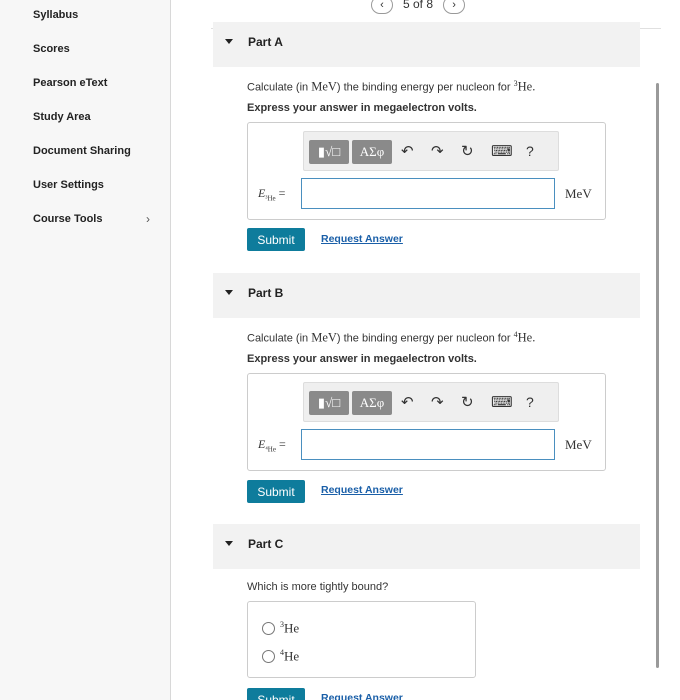 The width and height of the screenshot is (680, 700). I want to click on part-b-title: Part B, so click(266, 293).